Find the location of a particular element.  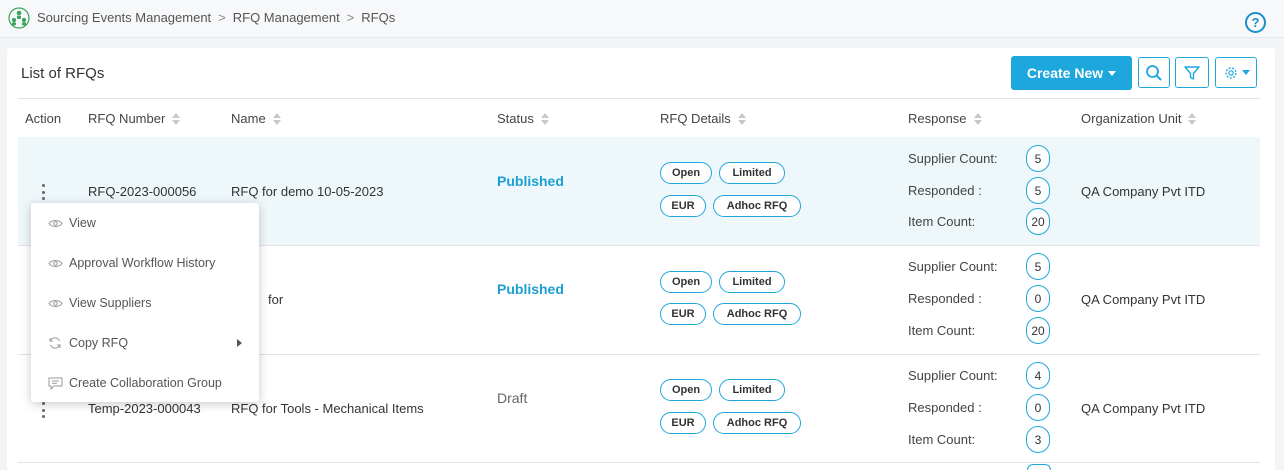

menu-item-label: Approval Workflow History is located at coordinates (142, 263).